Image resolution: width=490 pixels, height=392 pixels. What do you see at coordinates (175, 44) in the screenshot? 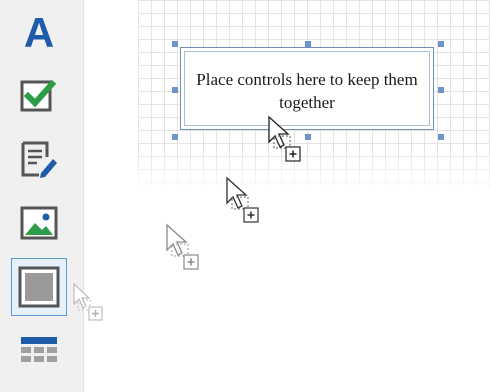
I see `resize-handle-top-left` at bounding box center [175, 44].